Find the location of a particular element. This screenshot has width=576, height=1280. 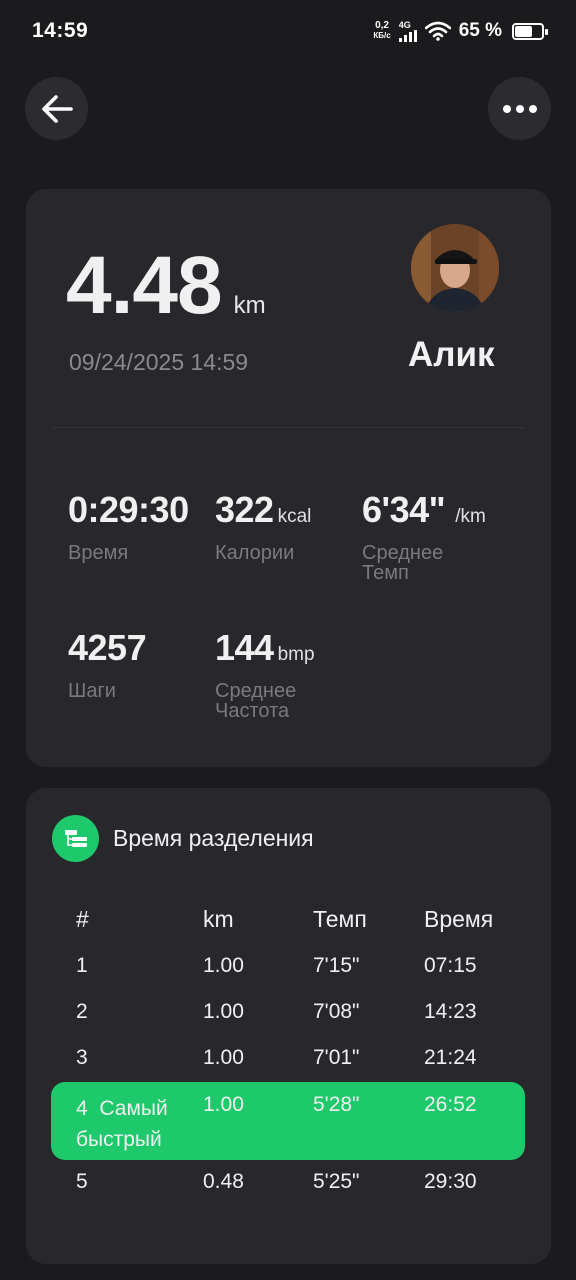

status-time: 14:59 is located at coordinates (60, 30).